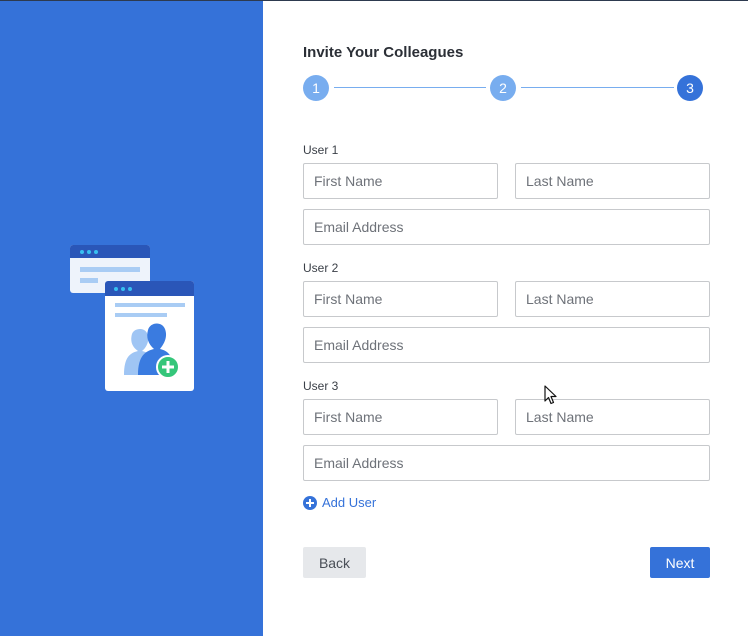 The width and height of the screenshot is (748, 636). What do you see at coordinates (612, 299) in the screenshot?
I see `user-2-last-name-input` at bounding box center [612, 299].